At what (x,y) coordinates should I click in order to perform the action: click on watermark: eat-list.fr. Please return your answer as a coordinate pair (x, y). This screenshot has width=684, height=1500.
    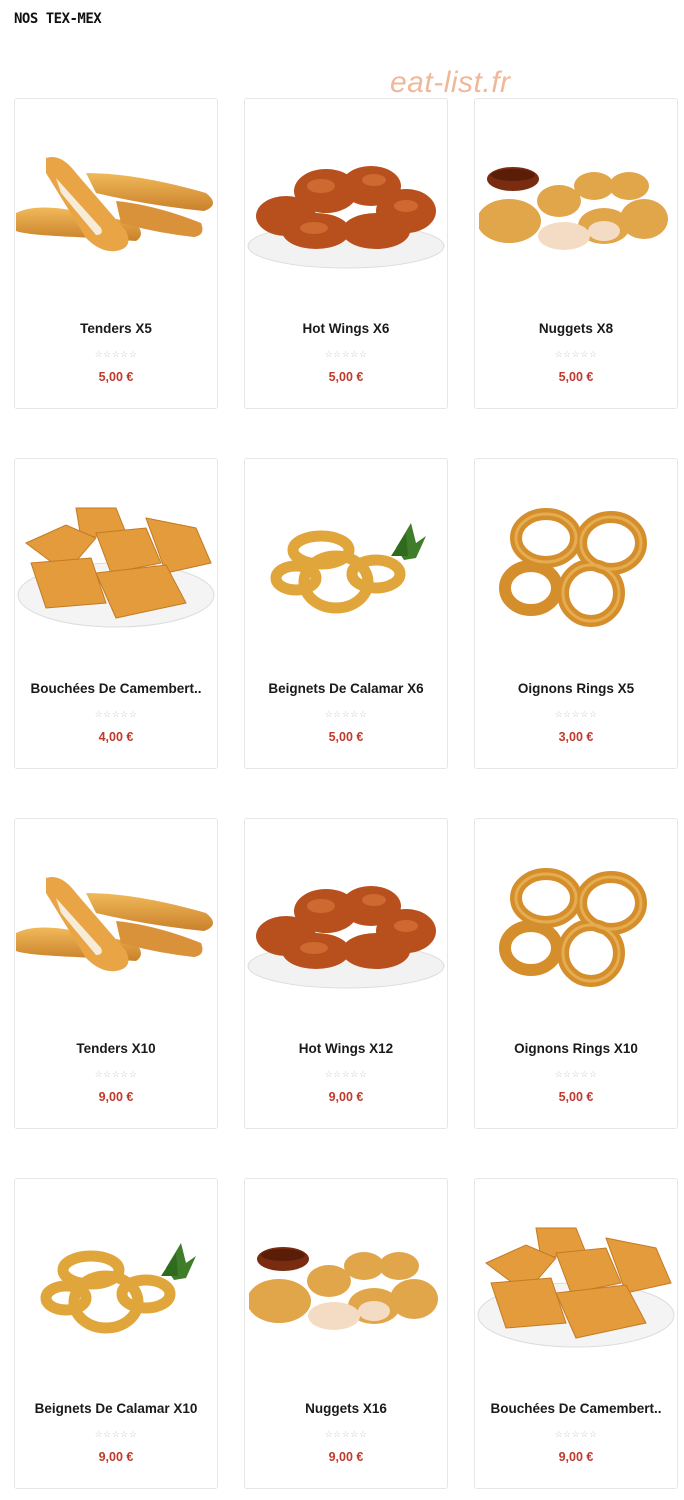
    Looking at the image, I should click on (450, 82).